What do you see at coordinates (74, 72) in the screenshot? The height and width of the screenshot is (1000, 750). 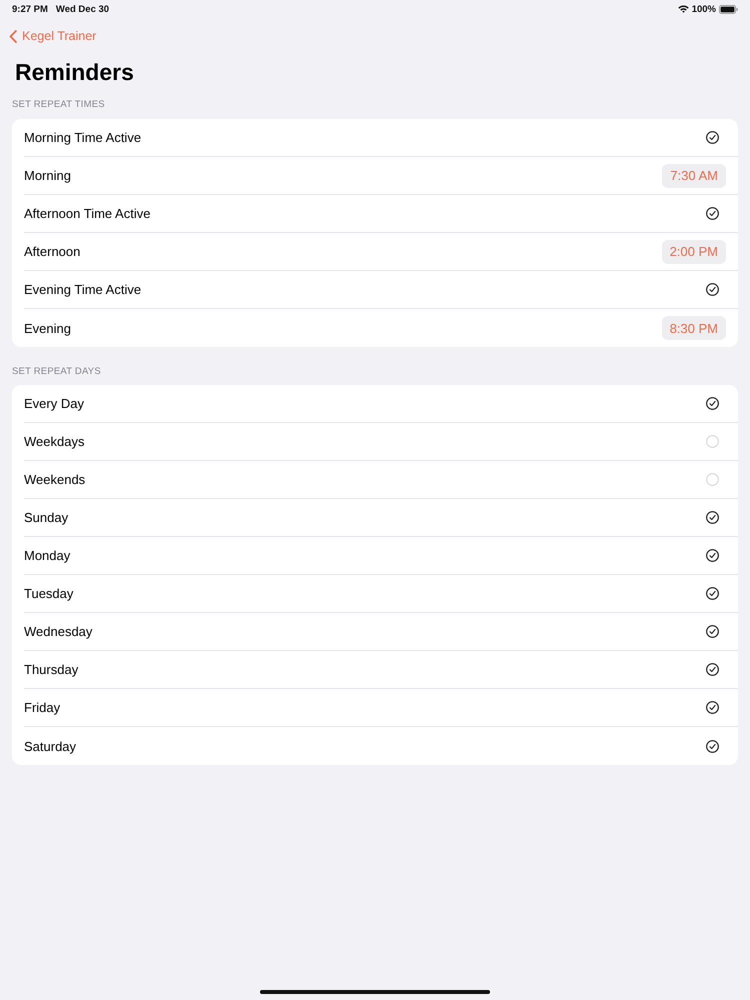 I see `page-title: Reminders` at bounding box center [74, 72].